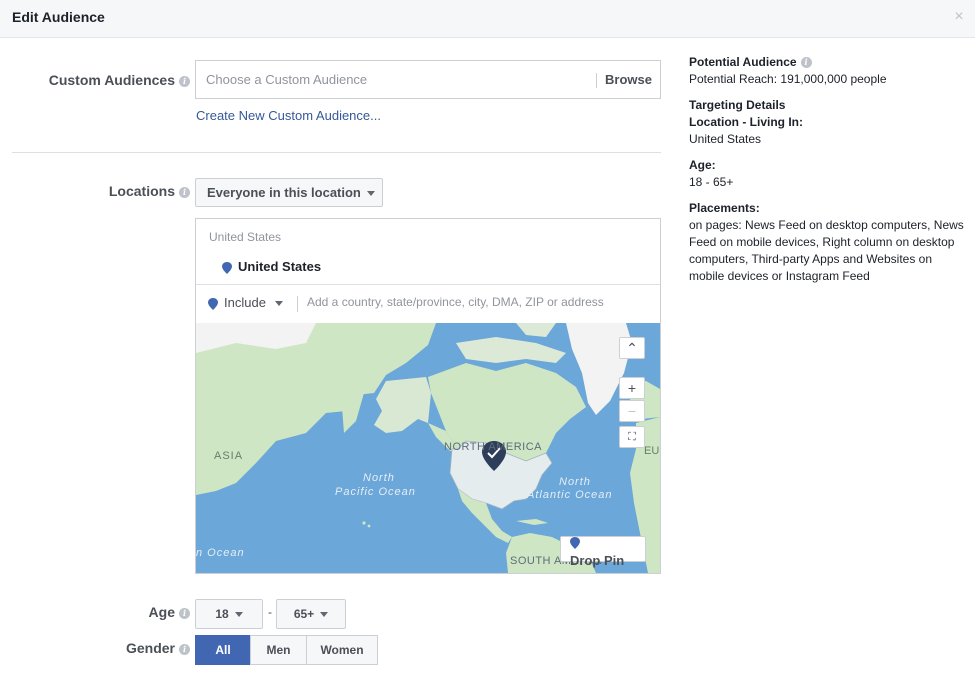  I want to click on map-label-north-america: NORTH AMERICA, so click(493, 447).